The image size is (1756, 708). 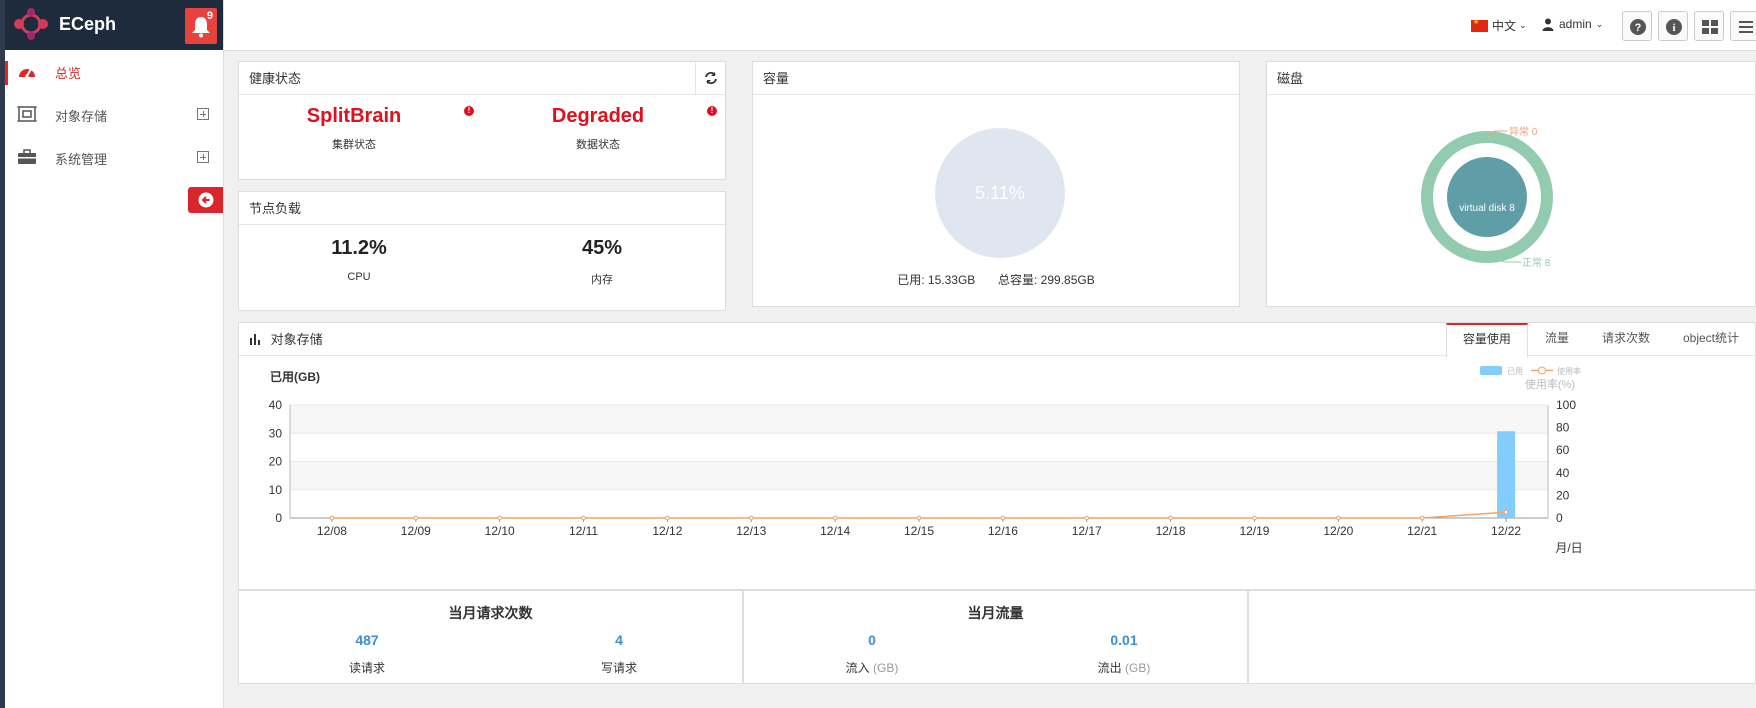 I want to click on x-tick-label: 12/12, so click(x=667, y=531).